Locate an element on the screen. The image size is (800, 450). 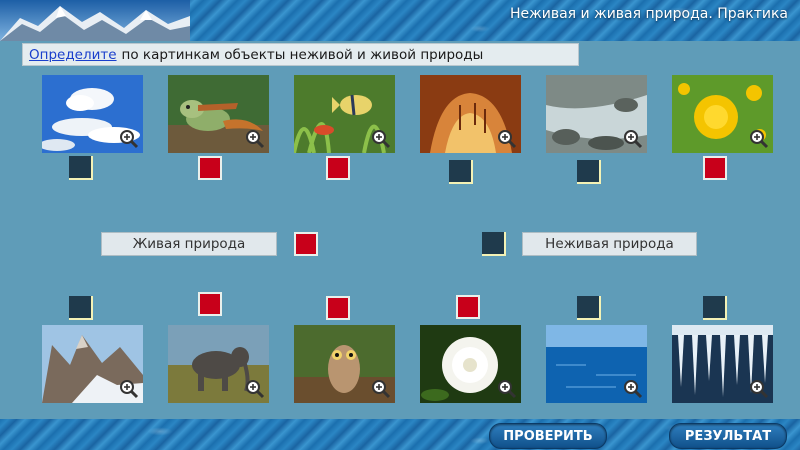
image-chrysanthemum is located at coordinates (470, 364).